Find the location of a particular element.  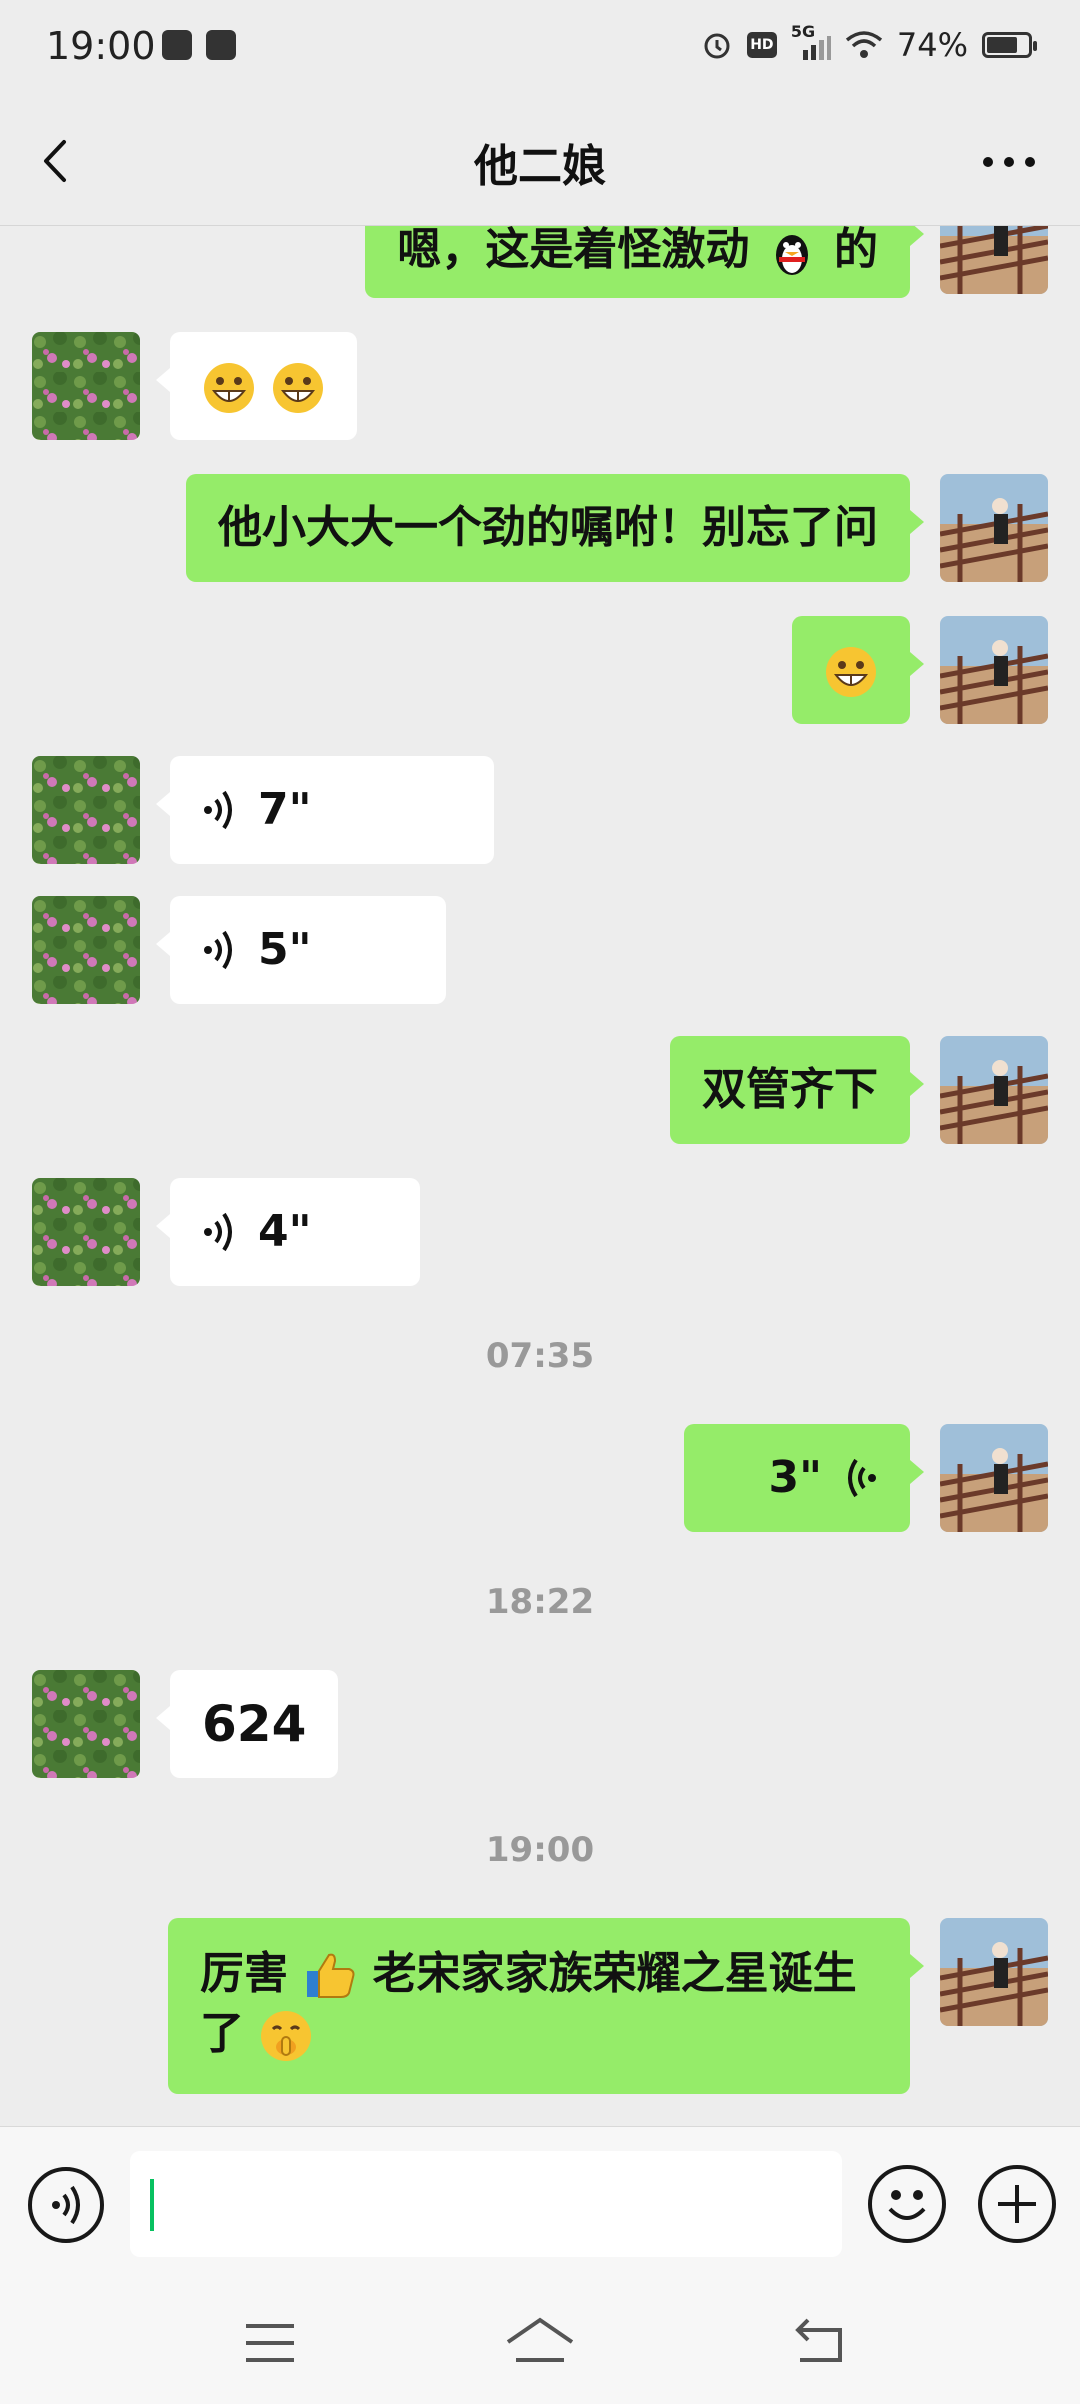

system-nav-bar is located at coordinates (540, 2345).